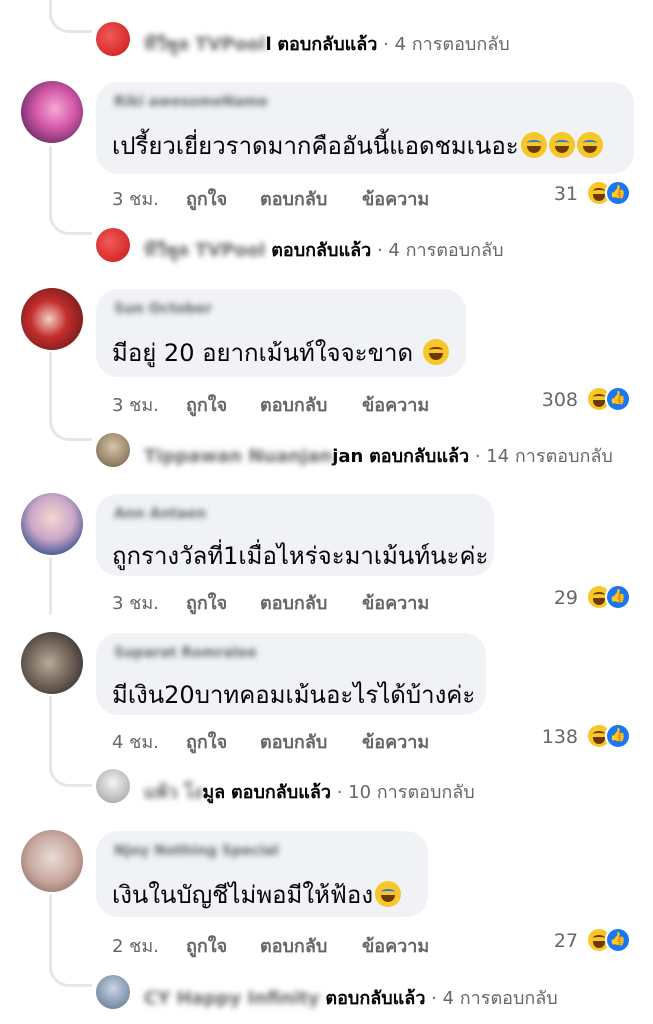 Image resolution: width=653 pixels, height=1024 pixels. Describe the element at coordinates (549, 737) in the screenshot. I see `reaction-count: 138` at that location.